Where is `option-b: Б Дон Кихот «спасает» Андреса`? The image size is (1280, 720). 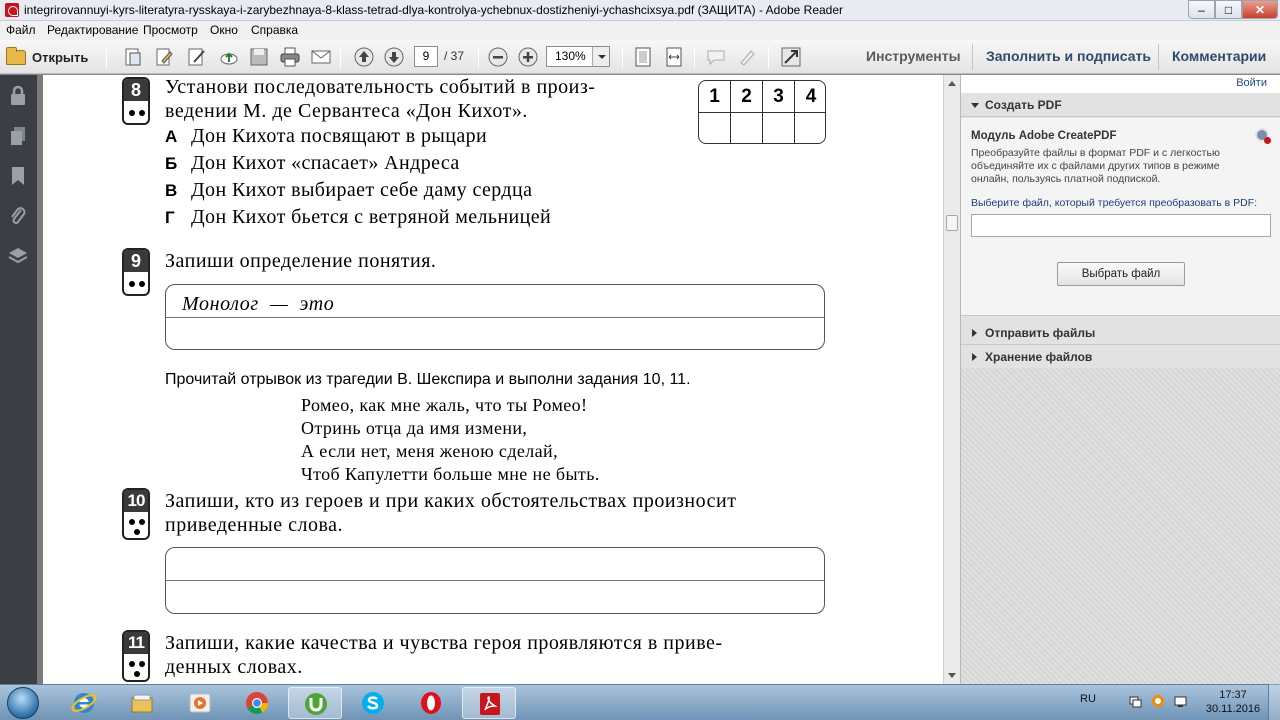 option-b: Б Дон Кихот «спасает» Андреса is located at coordinates (312, 163).